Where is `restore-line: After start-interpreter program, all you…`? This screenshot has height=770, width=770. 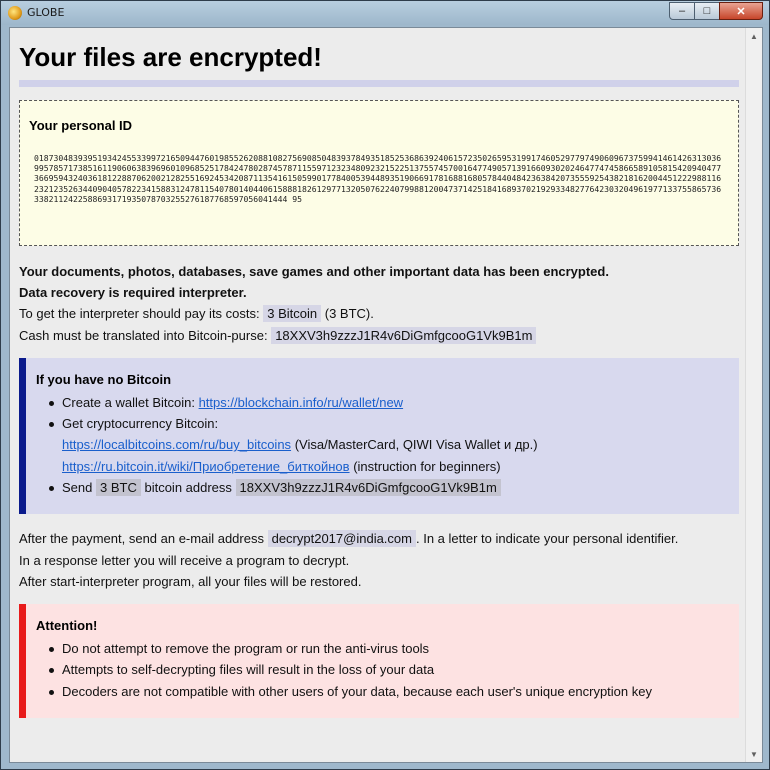
restore-line: After start-interpreter program, all you… is located at coordinates (190, 581).